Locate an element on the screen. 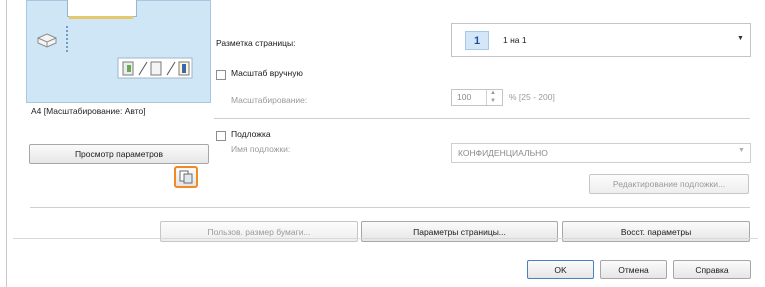 The image size is (765, 287). layout-preview-icon is located at coordinates (155, 68).